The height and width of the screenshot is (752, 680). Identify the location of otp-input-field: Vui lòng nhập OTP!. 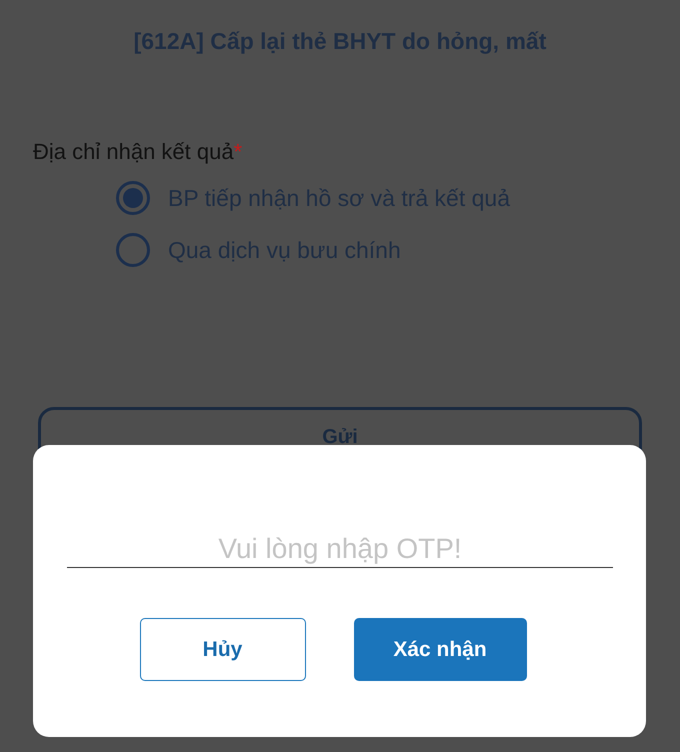
(340, 550).